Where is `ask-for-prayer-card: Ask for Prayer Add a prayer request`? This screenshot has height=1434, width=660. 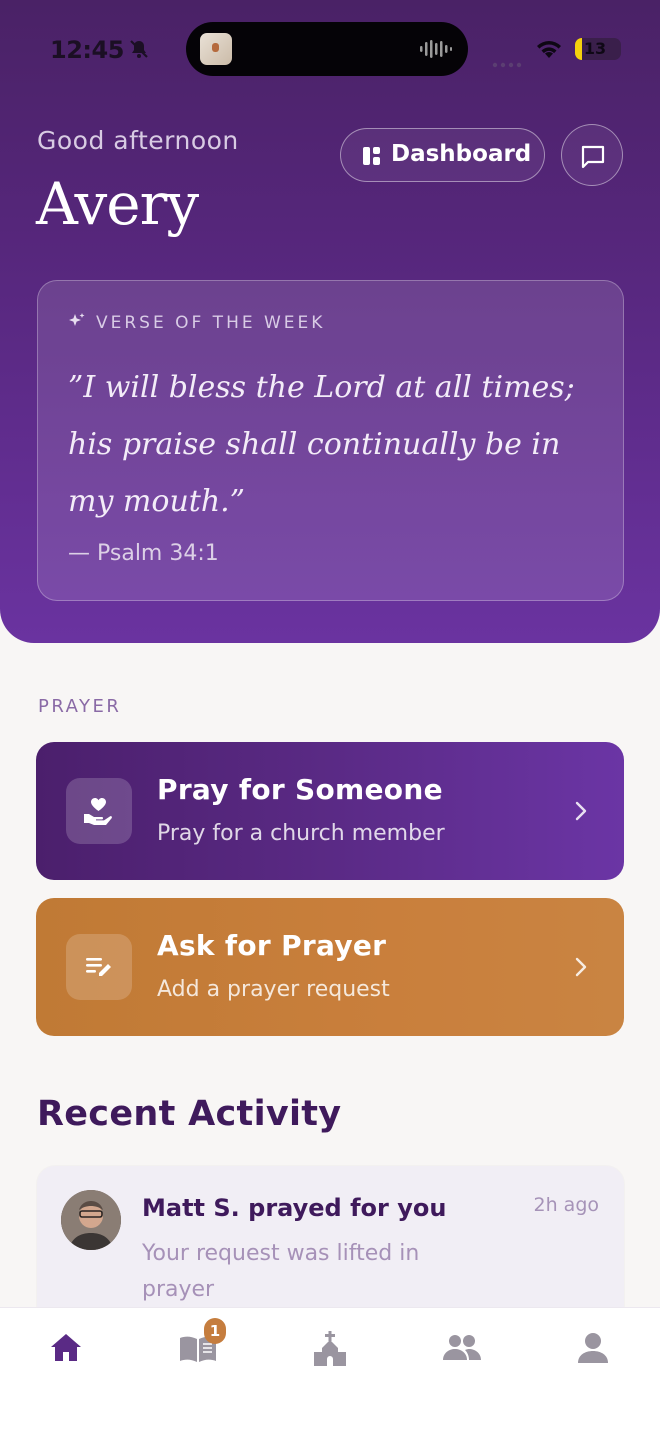
ask-for-prayer-card: Ask for Prayer Add a prayer request is located at coordinates (330, 967).